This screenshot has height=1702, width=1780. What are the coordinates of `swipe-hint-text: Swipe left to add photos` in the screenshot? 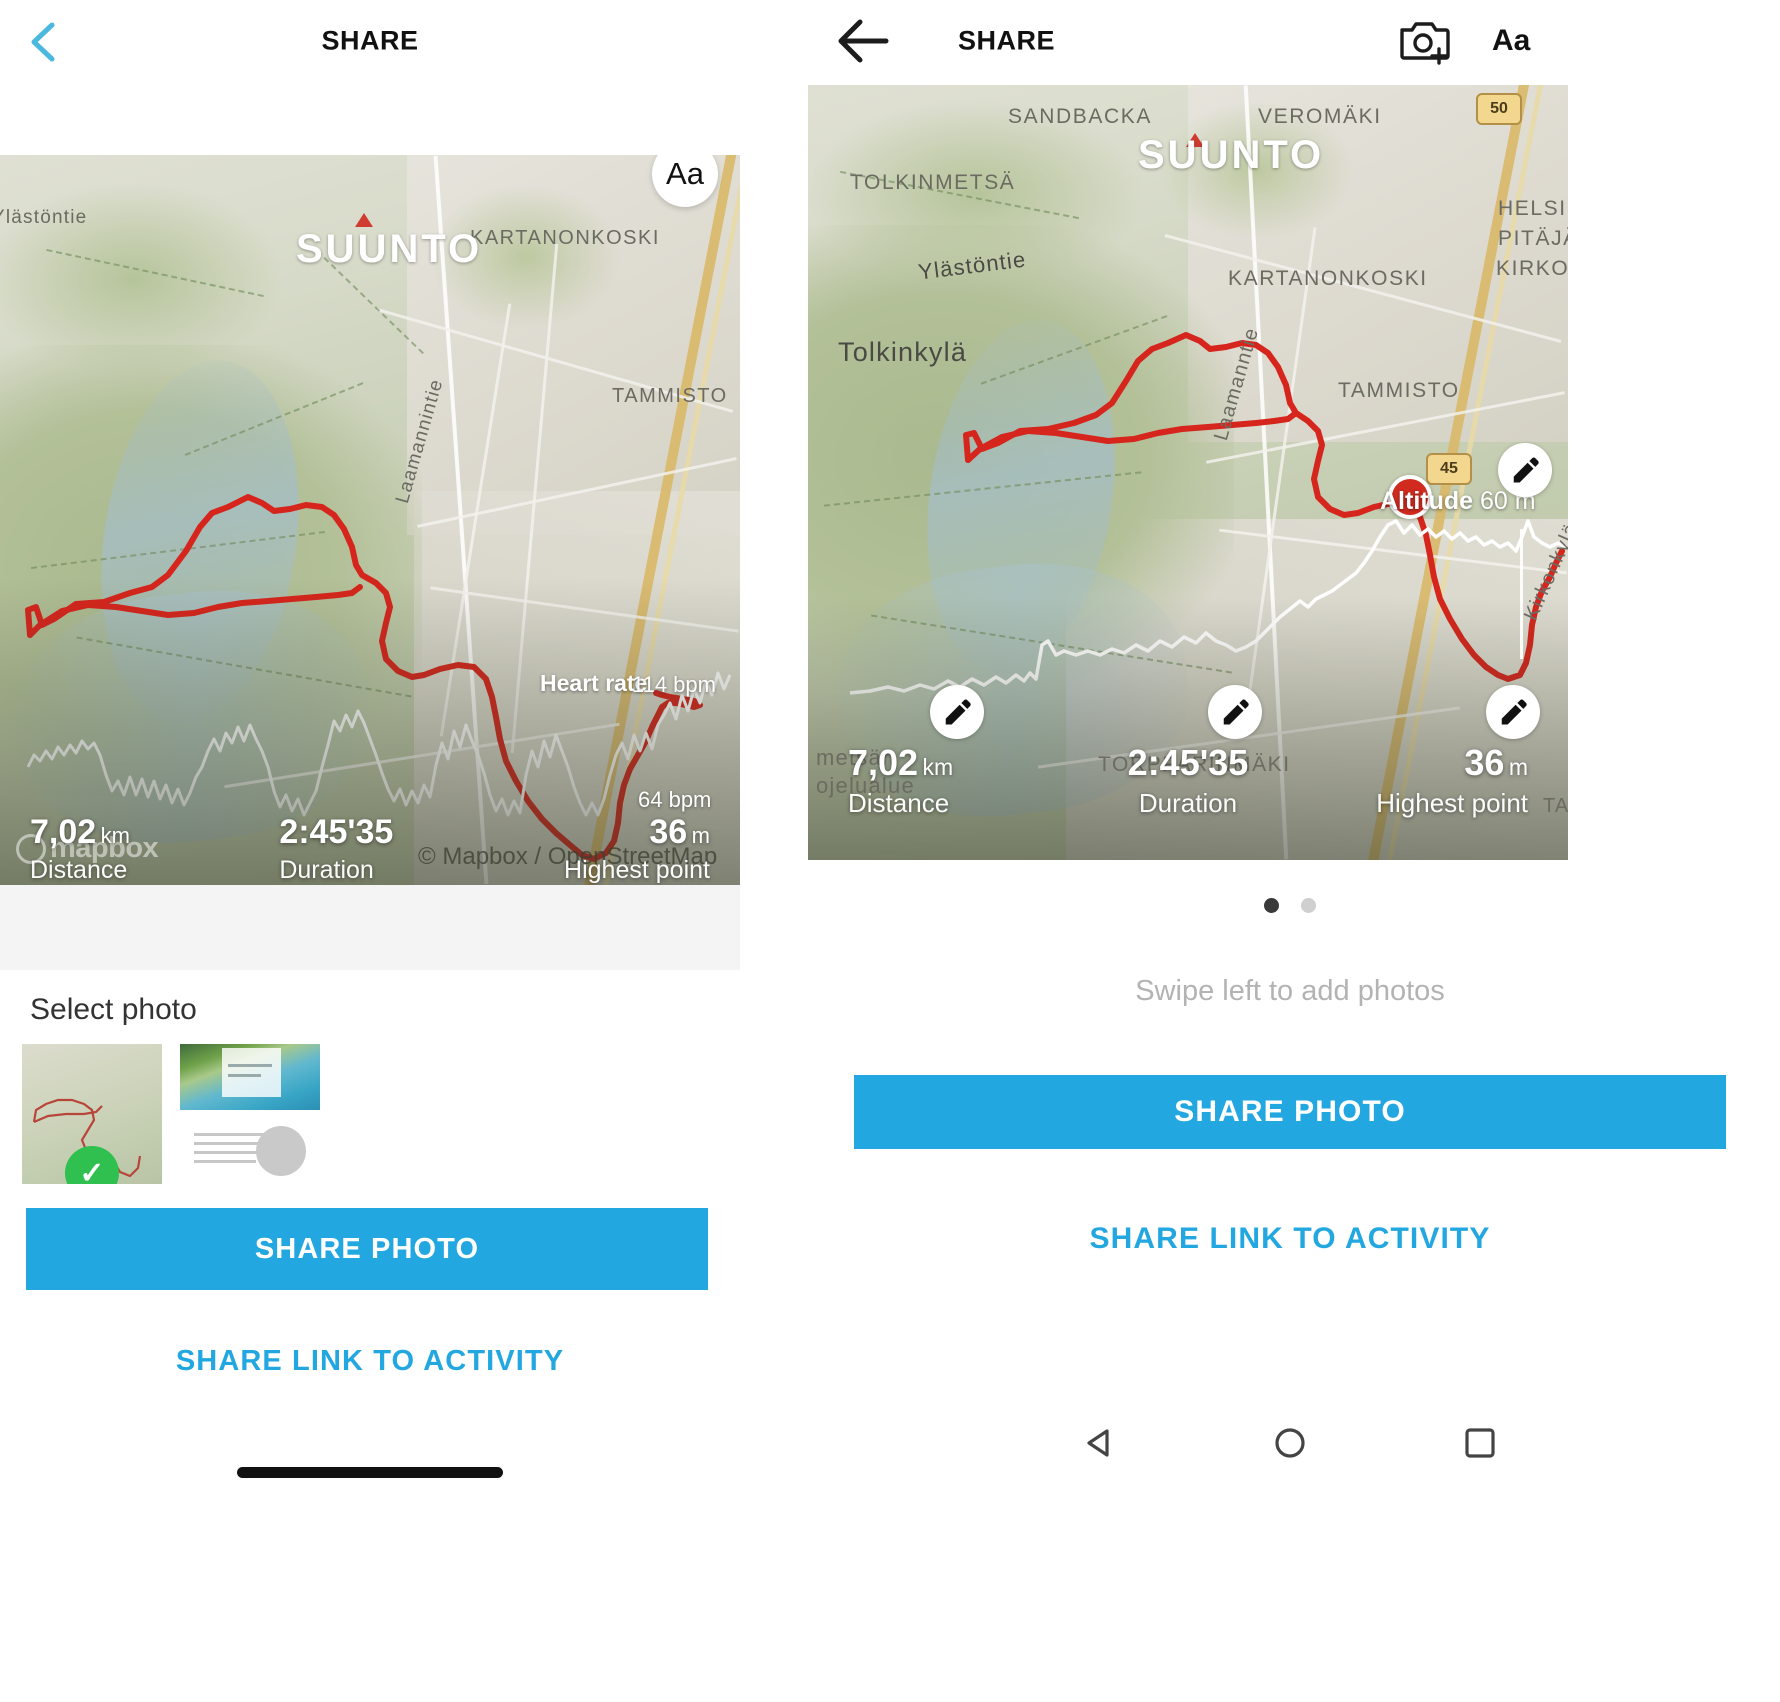 It's located at (1290, 991).